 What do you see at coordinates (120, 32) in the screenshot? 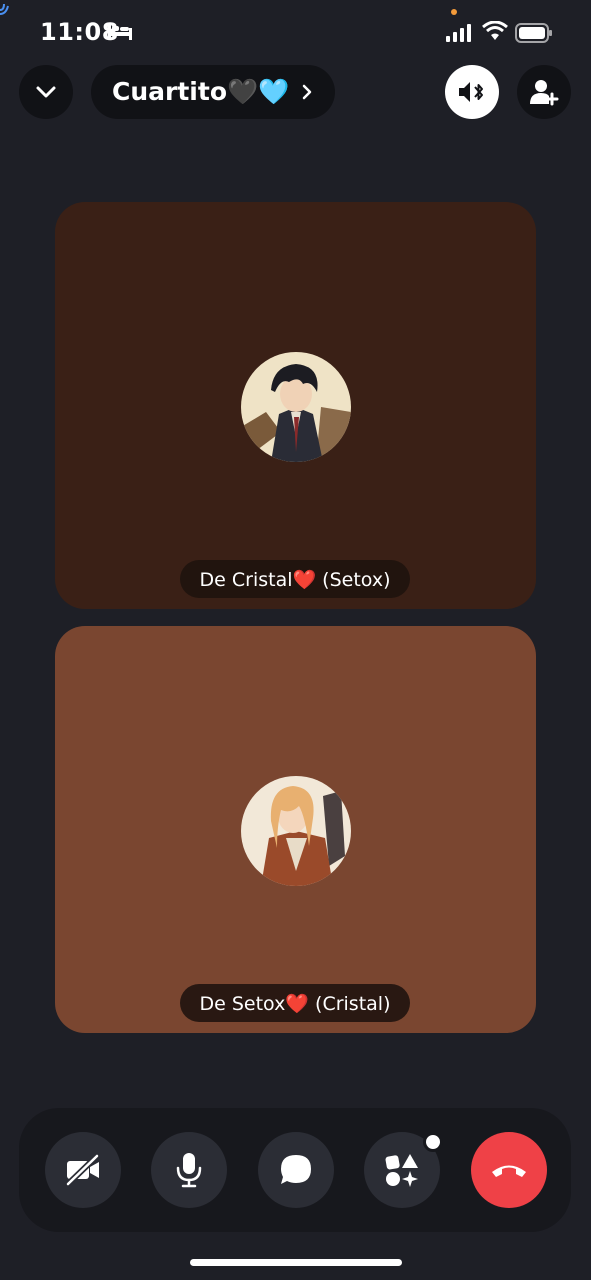
I see `bed-icon` at bounding box center [120, 32].